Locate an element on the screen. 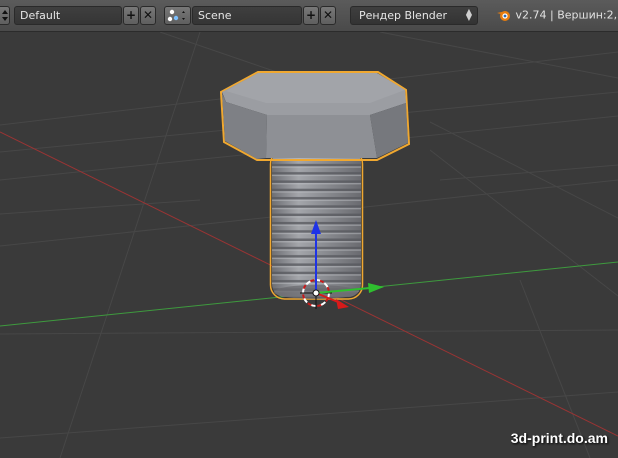 Image resolution: width=618 pixels, height=458 pixels. screen-layout-field: Default is located at coordinates (68, 15).